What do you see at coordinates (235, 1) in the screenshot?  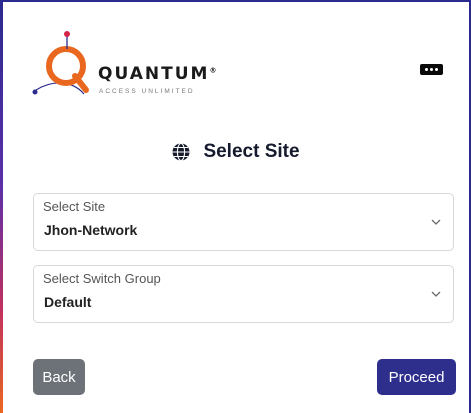 I see `frame-top-border` at bounding box center [235, 1].